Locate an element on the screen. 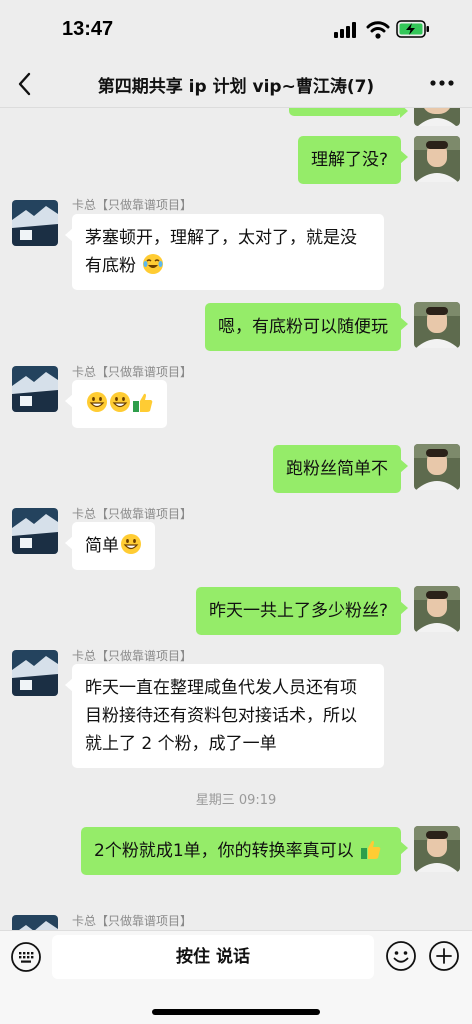 This screenshot has height=1024, width=472. wifi-icon is located at coordinates (378, 30).